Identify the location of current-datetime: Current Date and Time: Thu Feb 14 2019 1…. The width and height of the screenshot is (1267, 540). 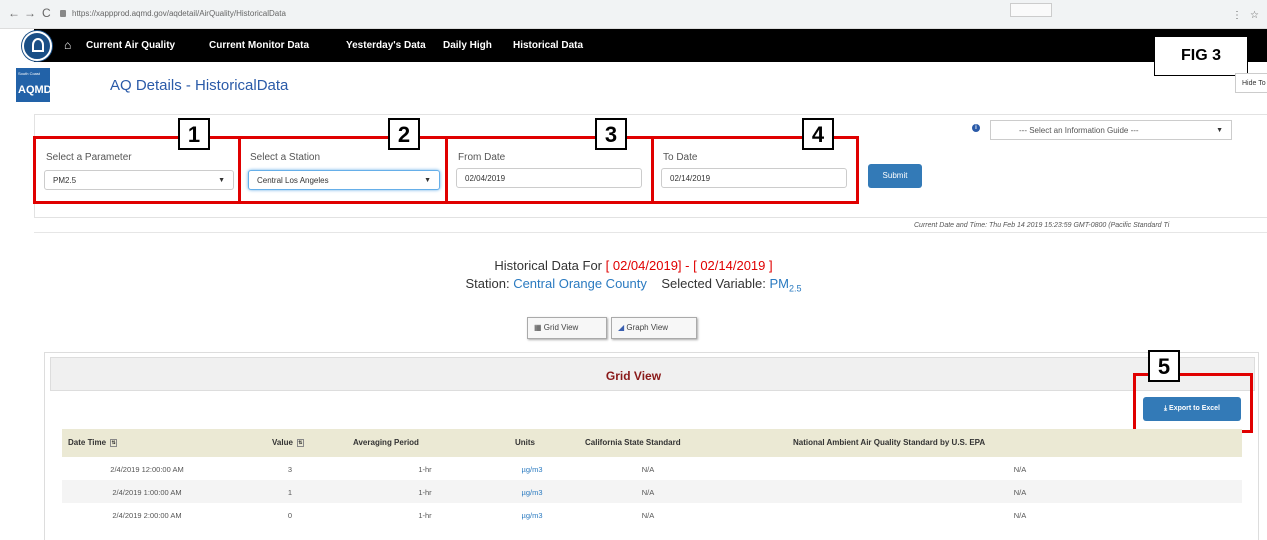
(1042, 225).